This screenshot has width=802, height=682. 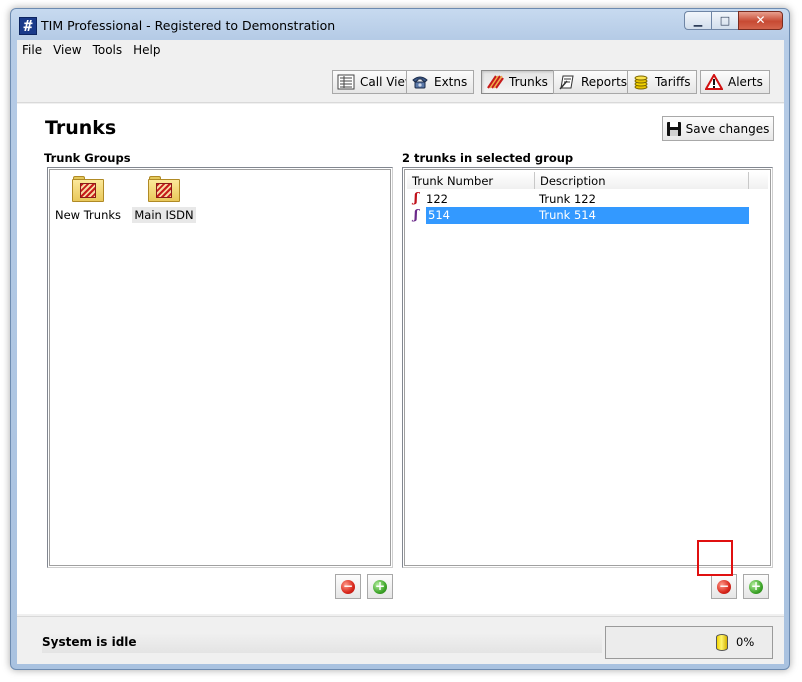 What do you see at coordinates (81, 128) in the screenshot?
I see `page-title: Trunks` at bounding box center [81, 128].